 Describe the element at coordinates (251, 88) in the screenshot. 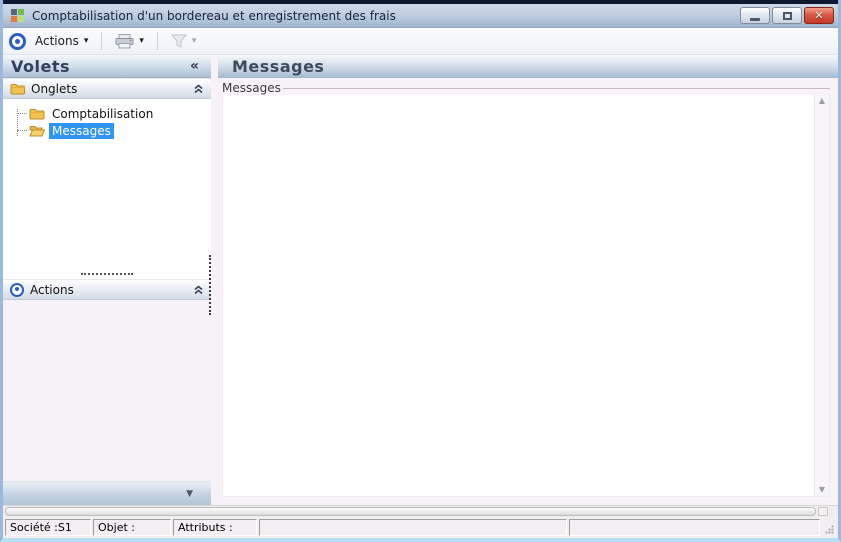

I see `groupbox-label: Messages` at that location.